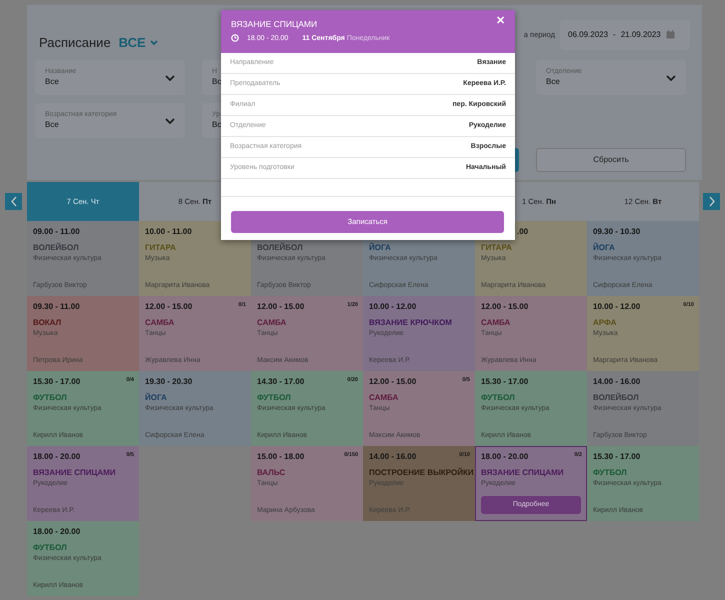 This screenshot has width=725, height=600. I want to click on clock-icon, so click(235, 38).